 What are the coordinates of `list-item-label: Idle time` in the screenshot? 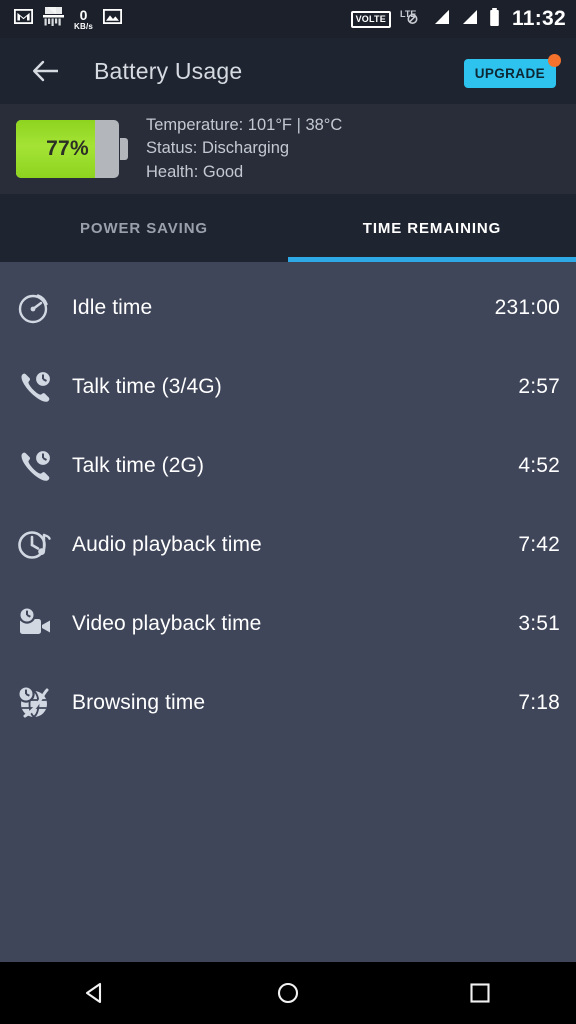 It's located at (112, 307).